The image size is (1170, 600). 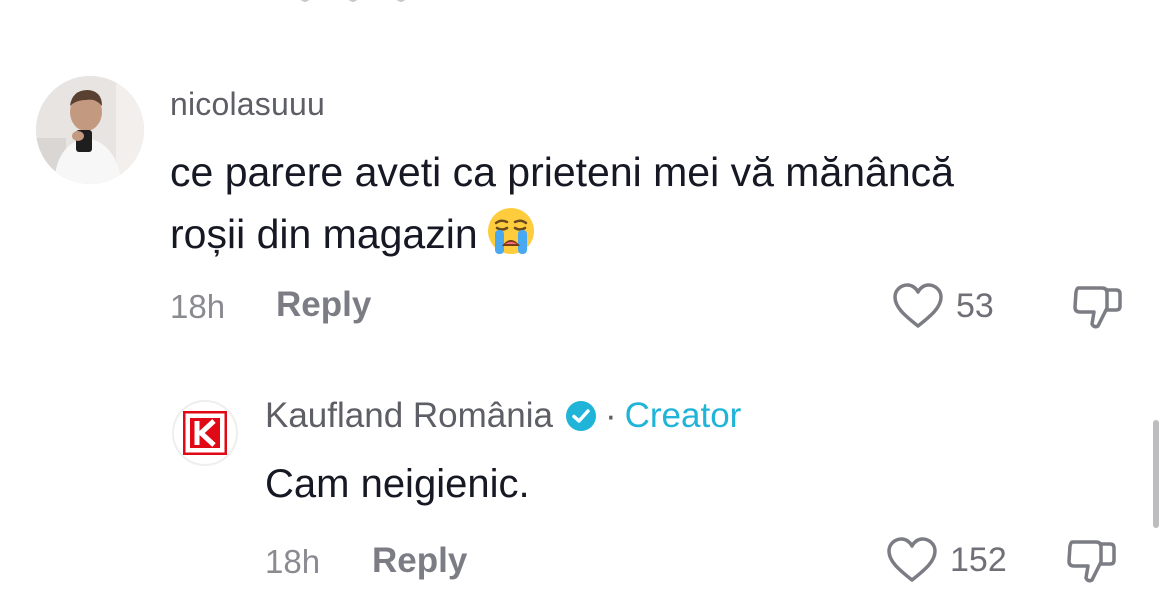 What do you see at coordinates (397, 484) in the screenshot?
I see `reply-text: Cam neigienic.` at bounding box center [397, 484].